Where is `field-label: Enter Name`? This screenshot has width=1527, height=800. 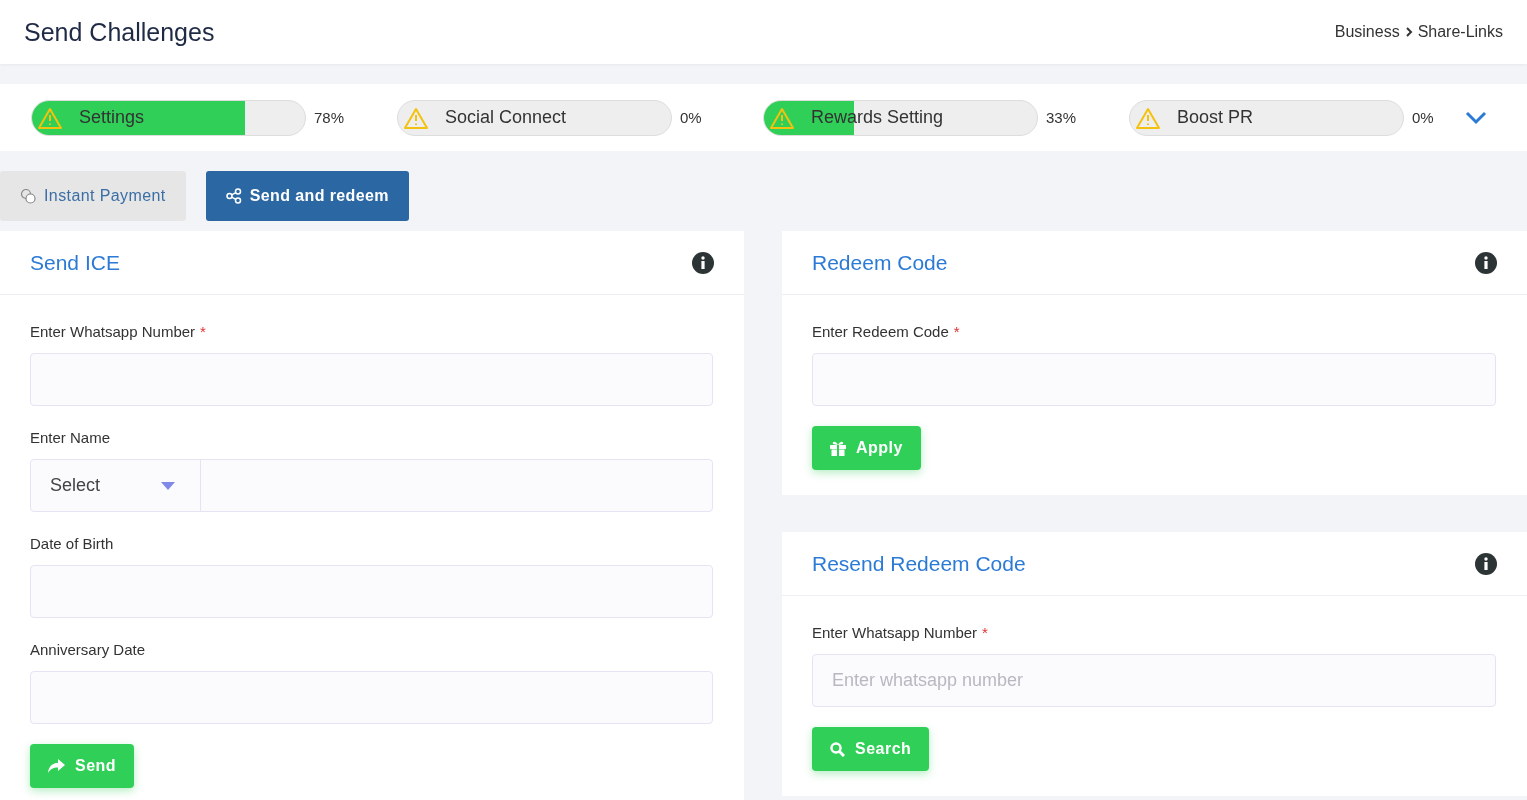 field-label: Enter Name is located at coordinates (70, 437).